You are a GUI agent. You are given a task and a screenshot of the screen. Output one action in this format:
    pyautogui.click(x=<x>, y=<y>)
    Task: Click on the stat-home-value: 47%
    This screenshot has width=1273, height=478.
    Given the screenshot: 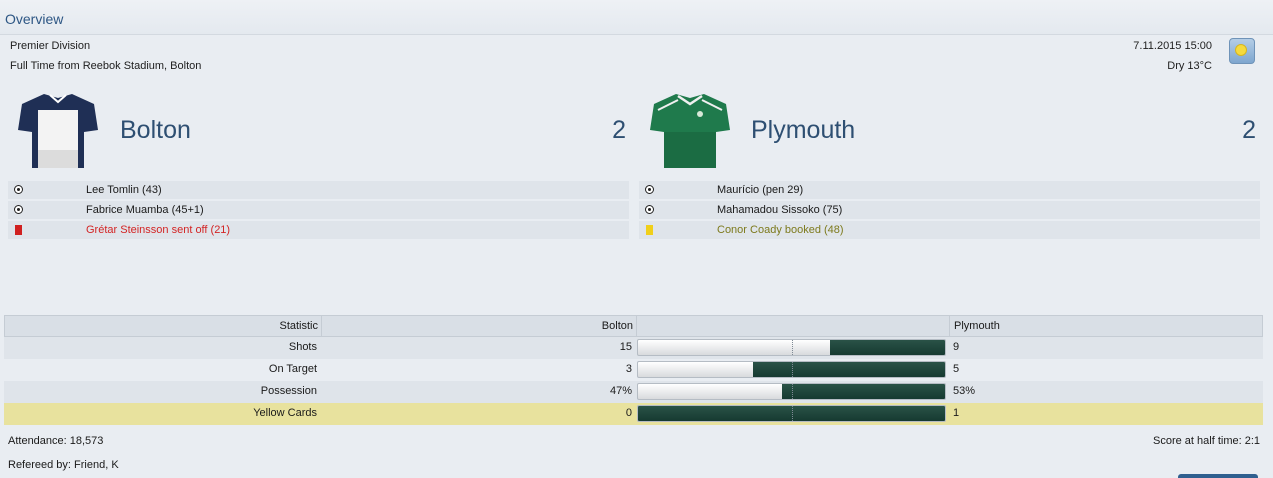 What is the action you would take?
    pyautogui.click(x=620, y=391)
    